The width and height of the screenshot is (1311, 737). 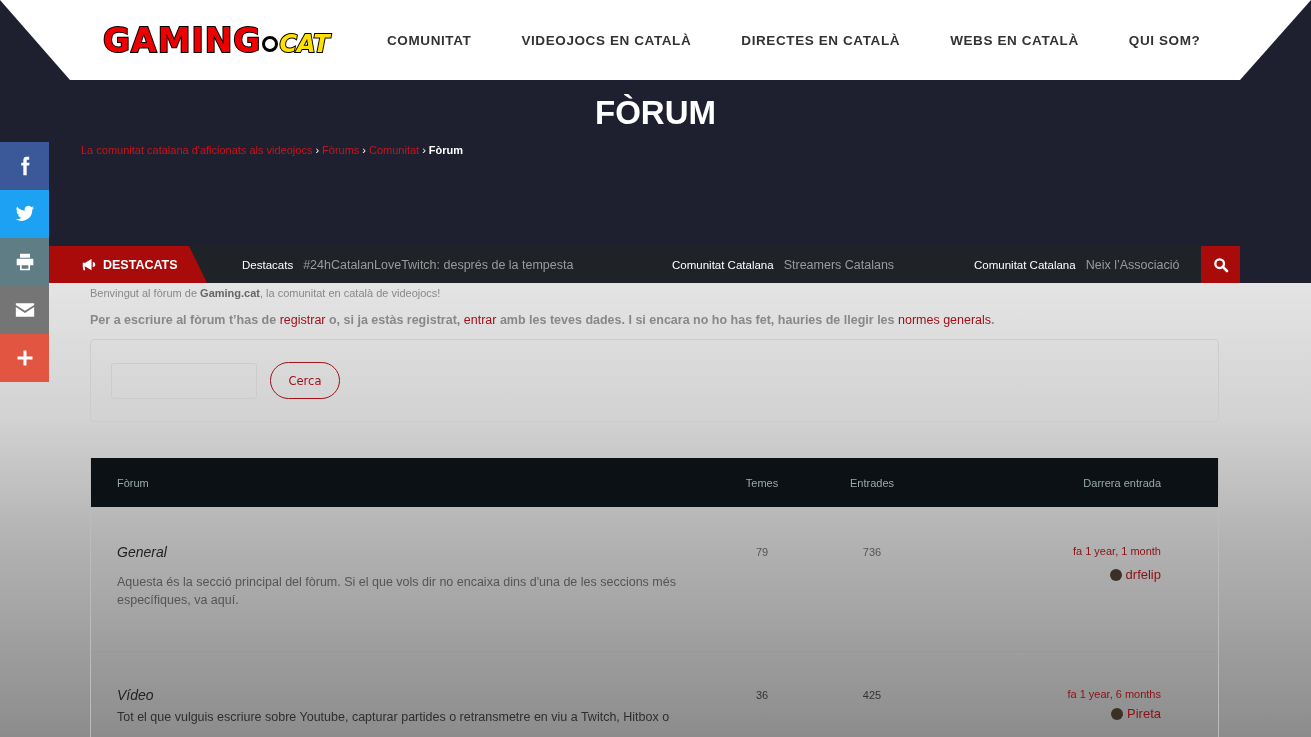 I want to click on nav-link: WEBS EN CATALÀ, so click(x=1014, y=40).